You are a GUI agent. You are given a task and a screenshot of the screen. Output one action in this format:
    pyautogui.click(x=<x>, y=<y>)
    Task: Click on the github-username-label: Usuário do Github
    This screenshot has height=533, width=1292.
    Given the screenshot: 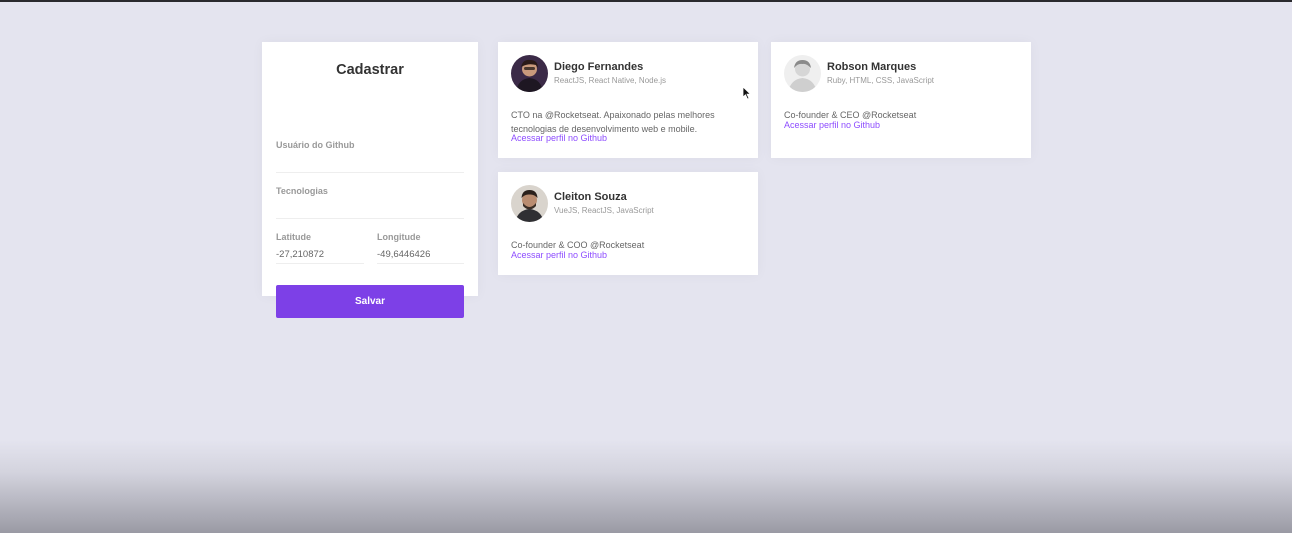 What is the action you would take?
    pyautogui.click(x=315, y=145)
    